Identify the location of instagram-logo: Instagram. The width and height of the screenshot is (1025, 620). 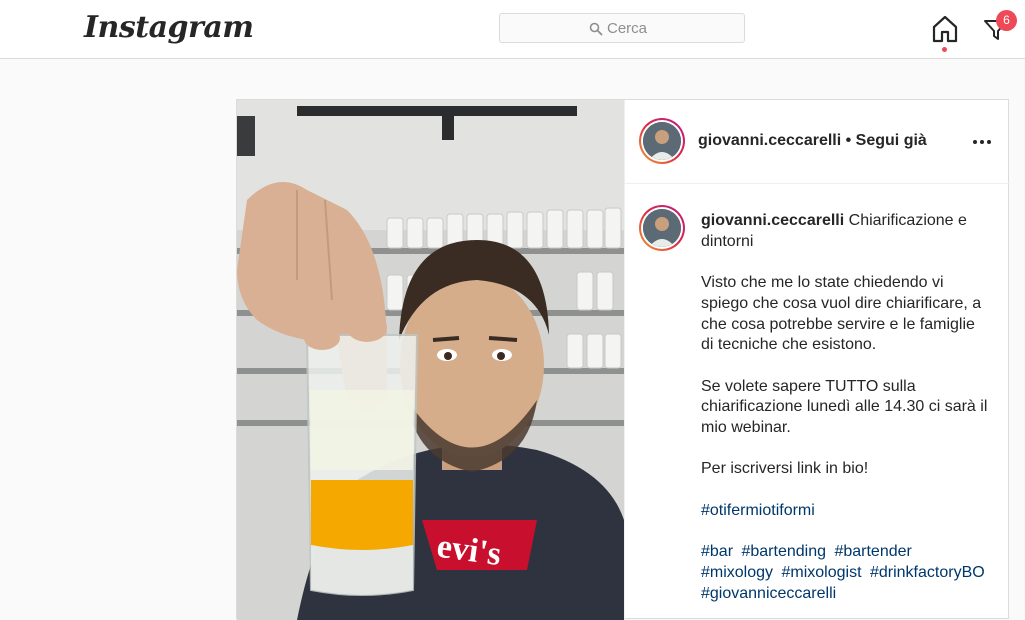
(169, 27).